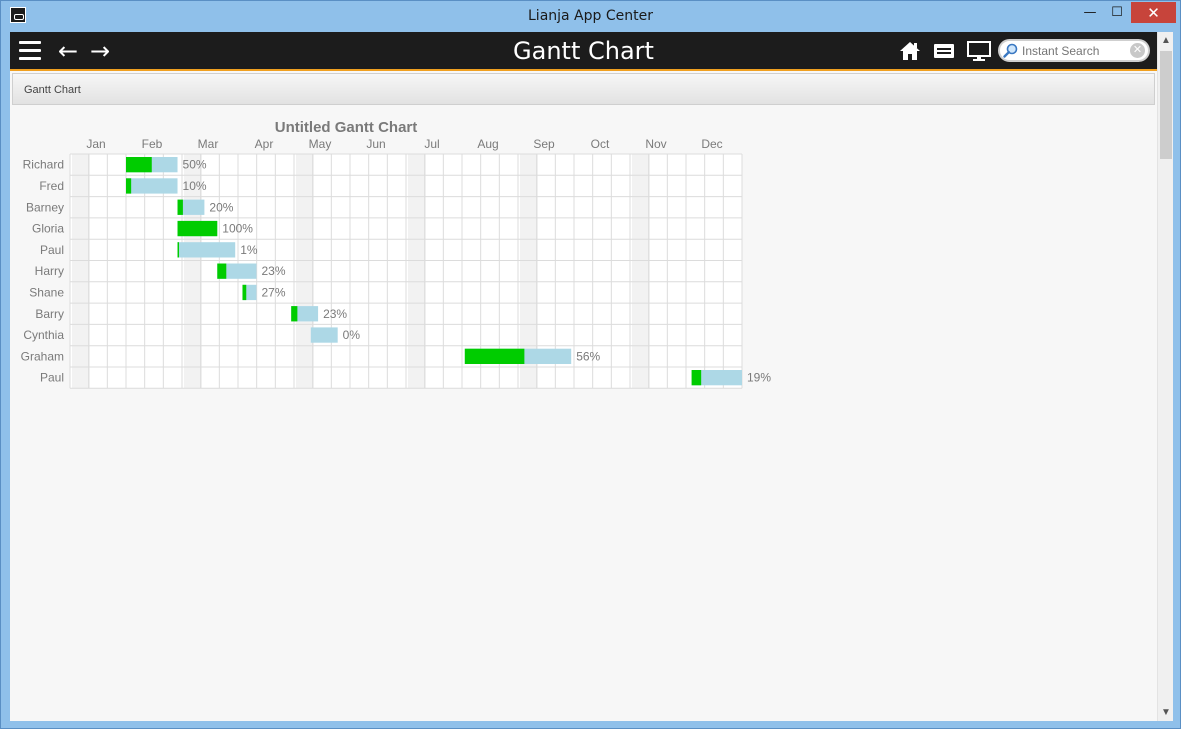 Image resolution: width=1181 pixels, height=729 pixels. What do you see at coordinates (42, 356) in the screenshot?
I see `row-label: Graham` at bounding box center [42, 356].